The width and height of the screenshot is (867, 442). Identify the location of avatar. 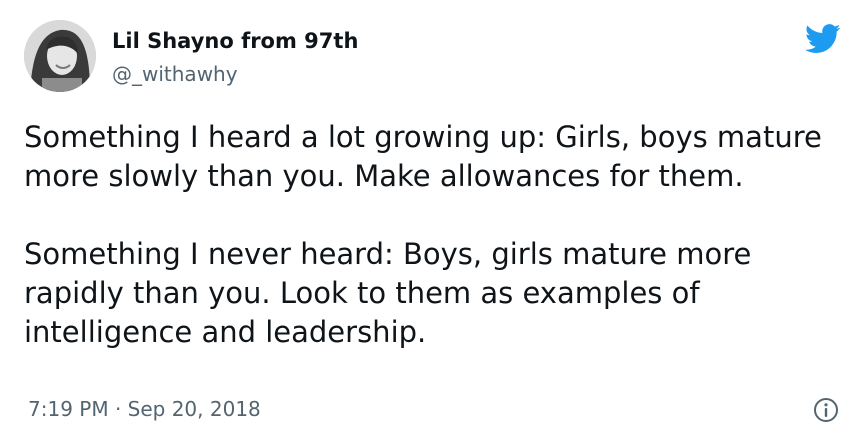
(60, 56).